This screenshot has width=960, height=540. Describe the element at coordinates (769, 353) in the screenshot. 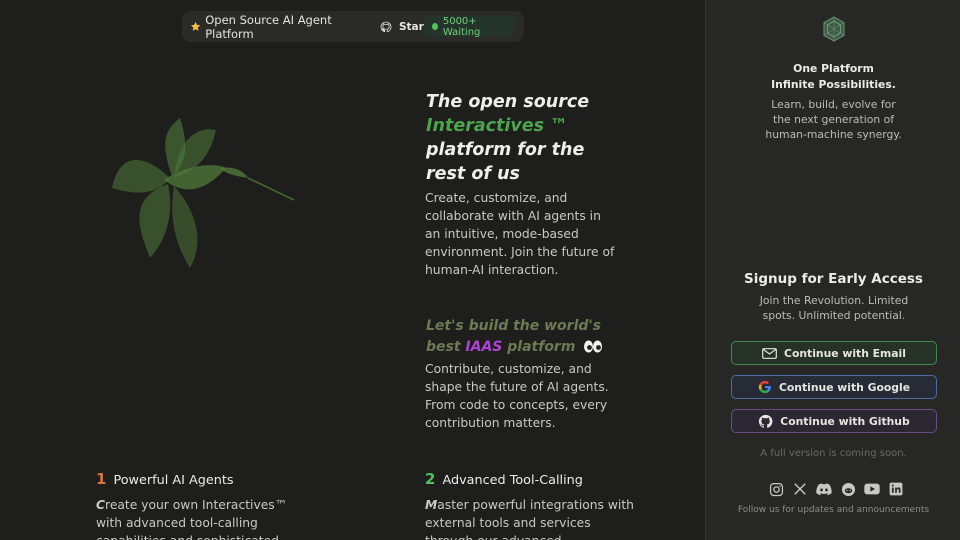

I see `mail-icon` at that location.